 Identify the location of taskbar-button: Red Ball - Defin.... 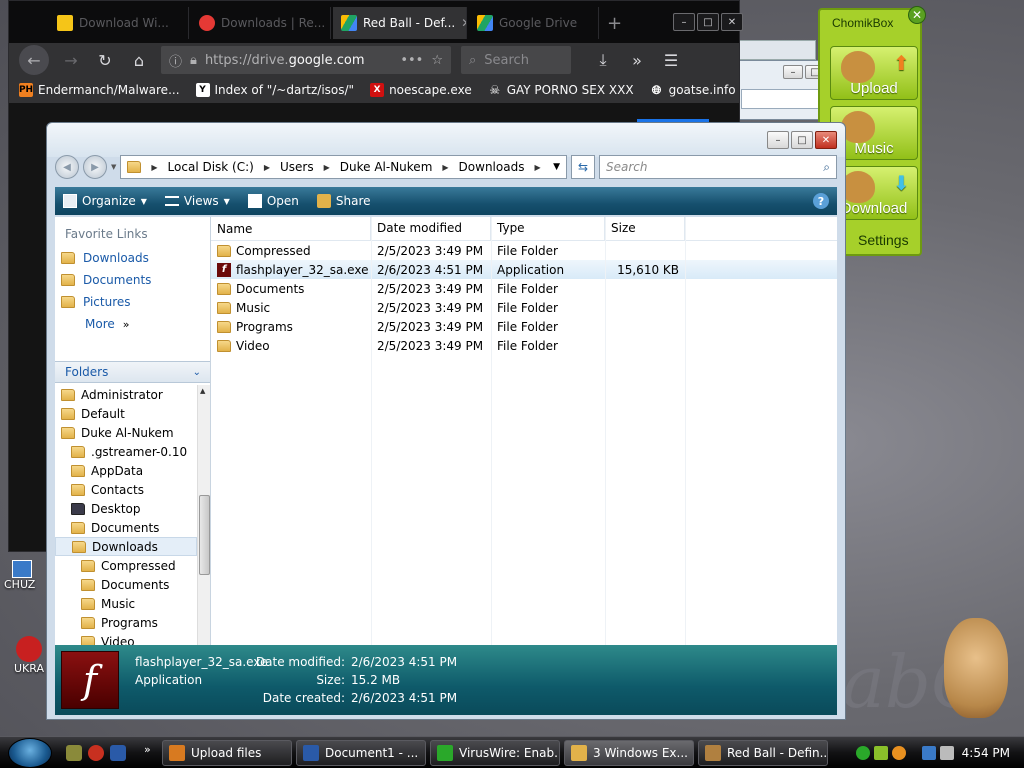
(763, 753).